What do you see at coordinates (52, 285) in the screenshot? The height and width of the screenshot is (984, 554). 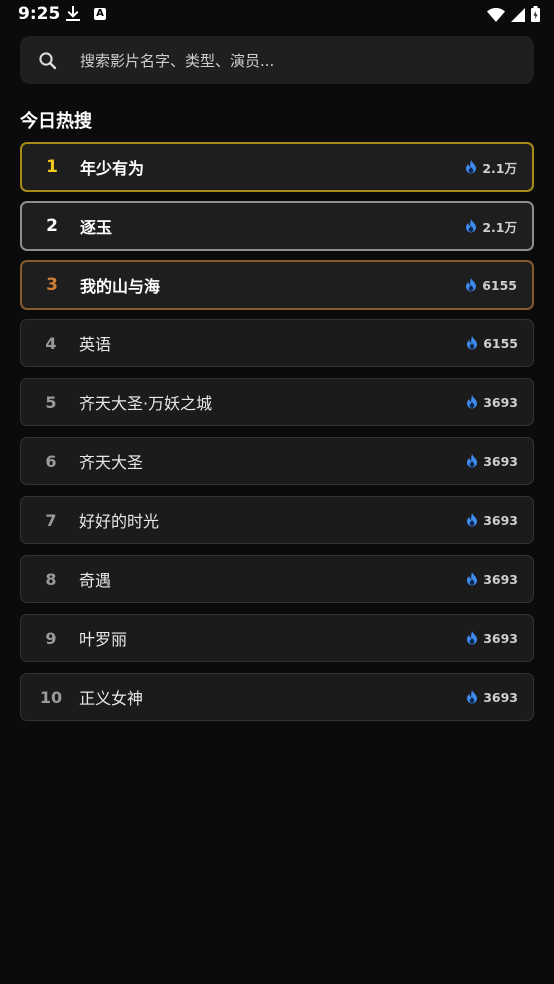 I see `rank-number: 3` at bounding box center [52, 285].